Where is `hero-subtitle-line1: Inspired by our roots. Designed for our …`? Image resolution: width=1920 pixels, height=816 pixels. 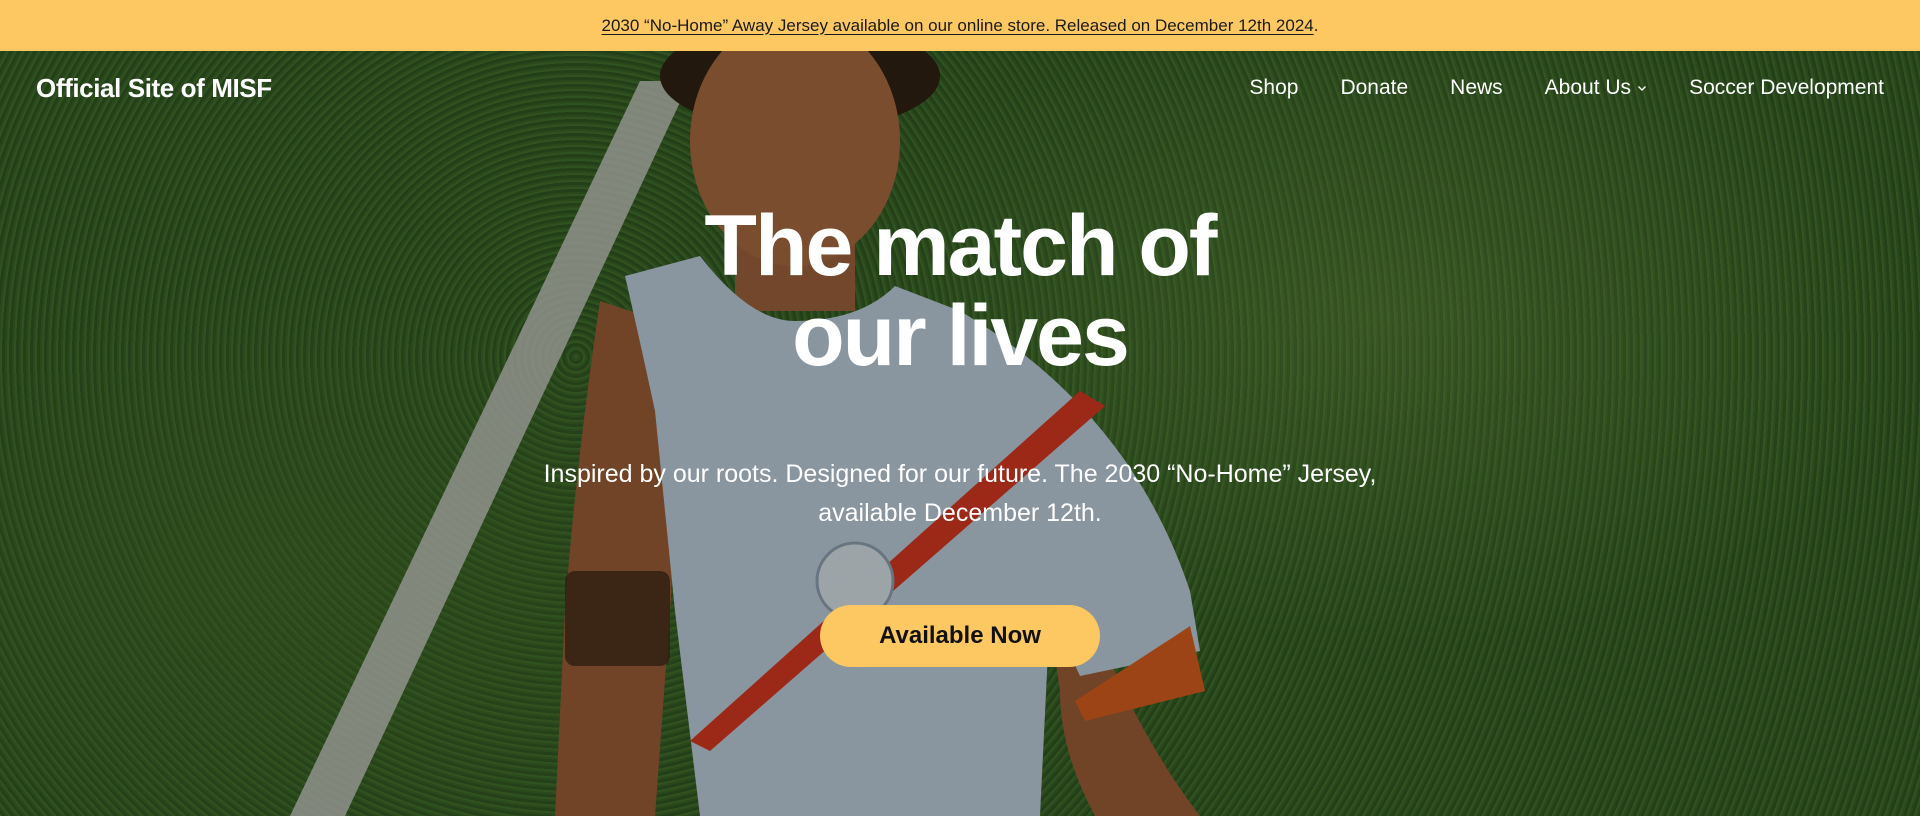
hero-subtitle-line1: Inspired by our roots. Designed for our … is located at coordinates (960, 474).